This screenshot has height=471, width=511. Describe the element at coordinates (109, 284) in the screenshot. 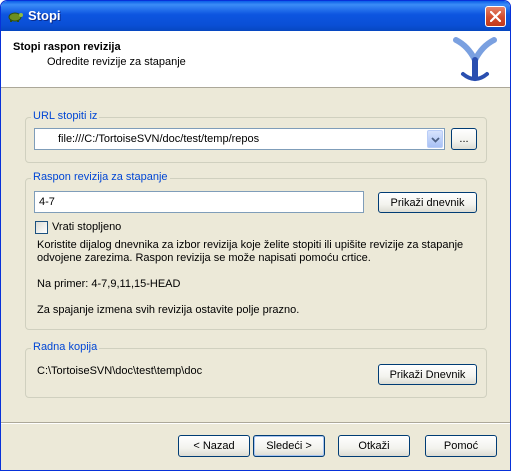

I see `example-text: Na primer: 4-7,9,11,15-HEAD` at that location.